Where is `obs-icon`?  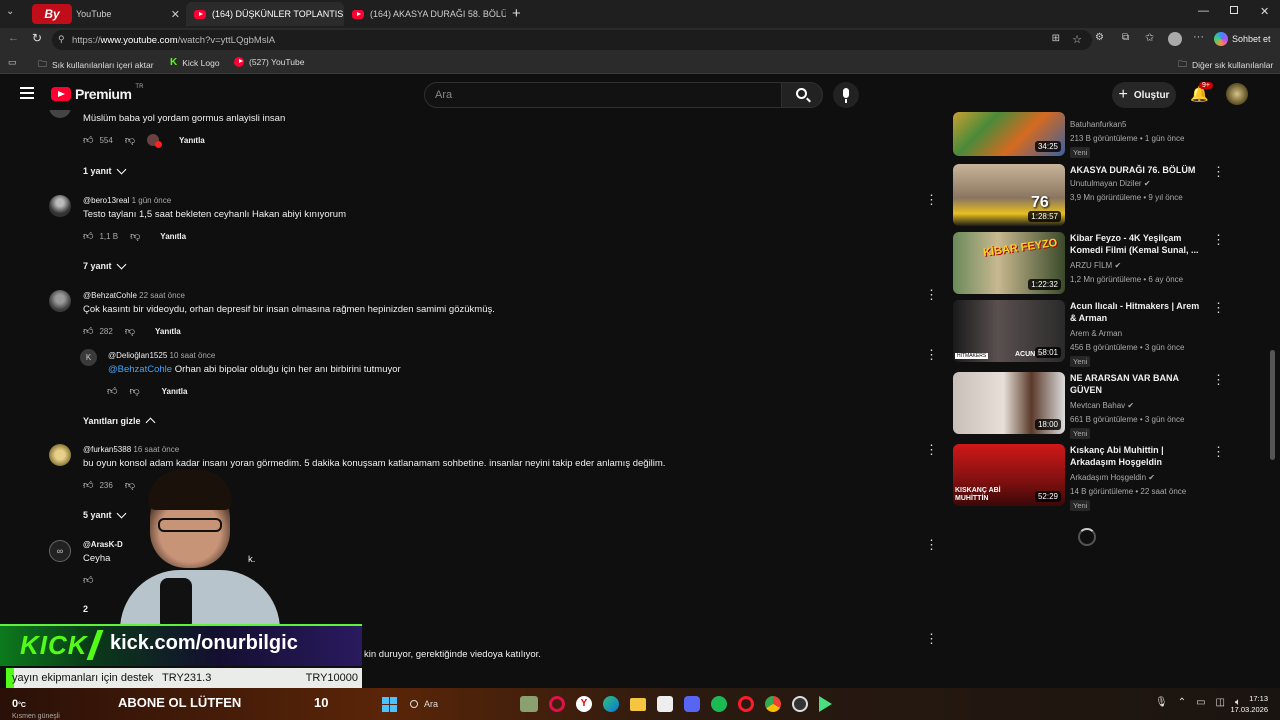 obs-icon is located at coordinates (800, 704).